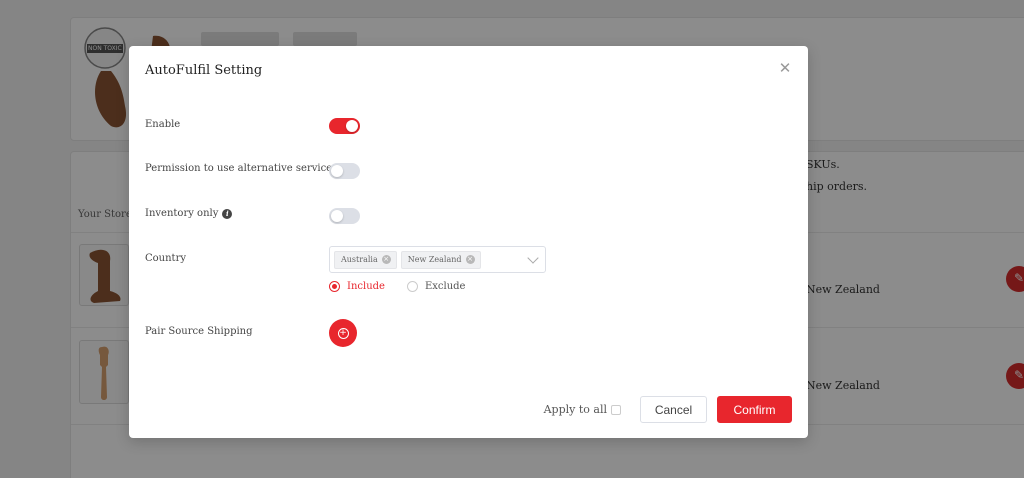 The width and height of the screenshot is (1024, 478). I want to click on pair-source-shipping-label-text: Pair Source Shipping, so click(199, 331).